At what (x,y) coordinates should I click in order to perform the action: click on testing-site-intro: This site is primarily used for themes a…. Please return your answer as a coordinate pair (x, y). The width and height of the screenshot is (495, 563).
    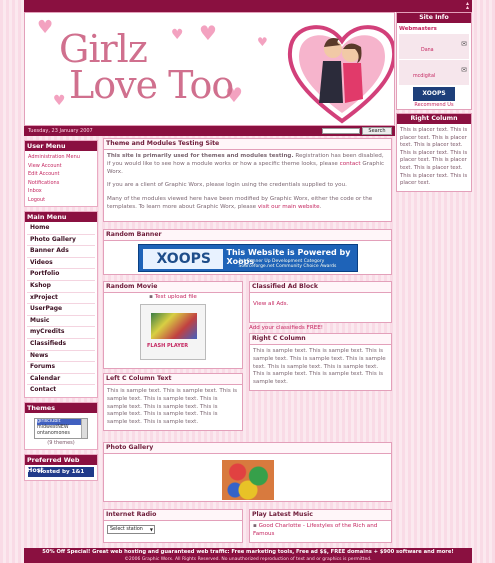
    Looking at the image, I should click on (247, 164).